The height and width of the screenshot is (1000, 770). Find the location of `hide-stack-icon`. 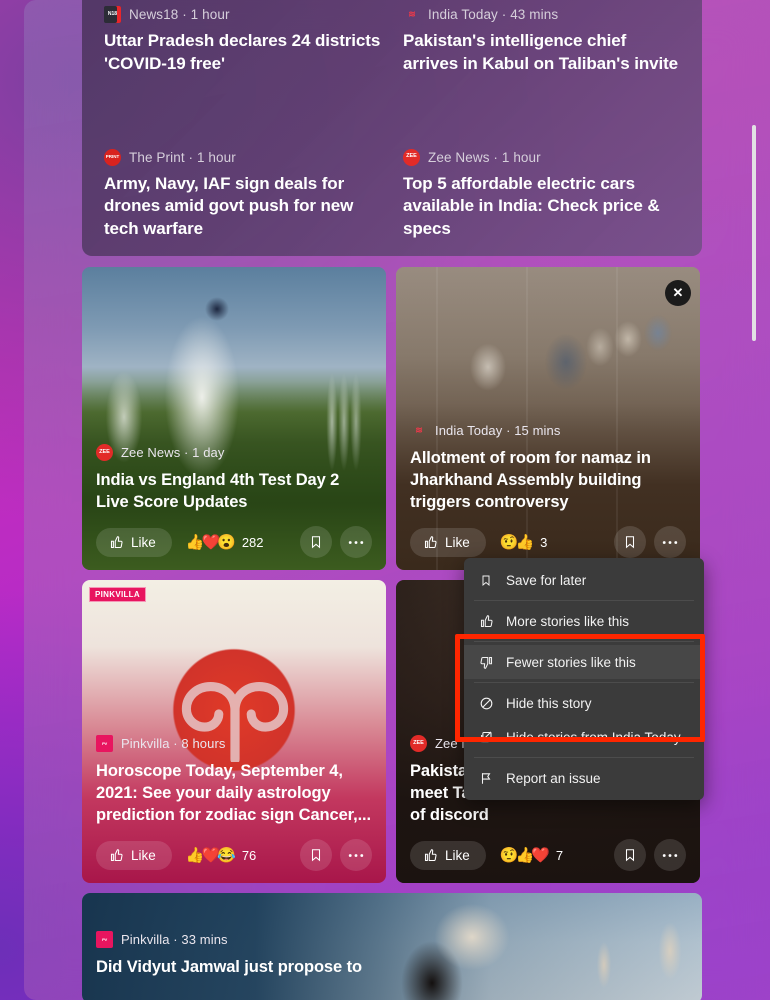

hide-stack-icon is located at coordinates (486, 737).